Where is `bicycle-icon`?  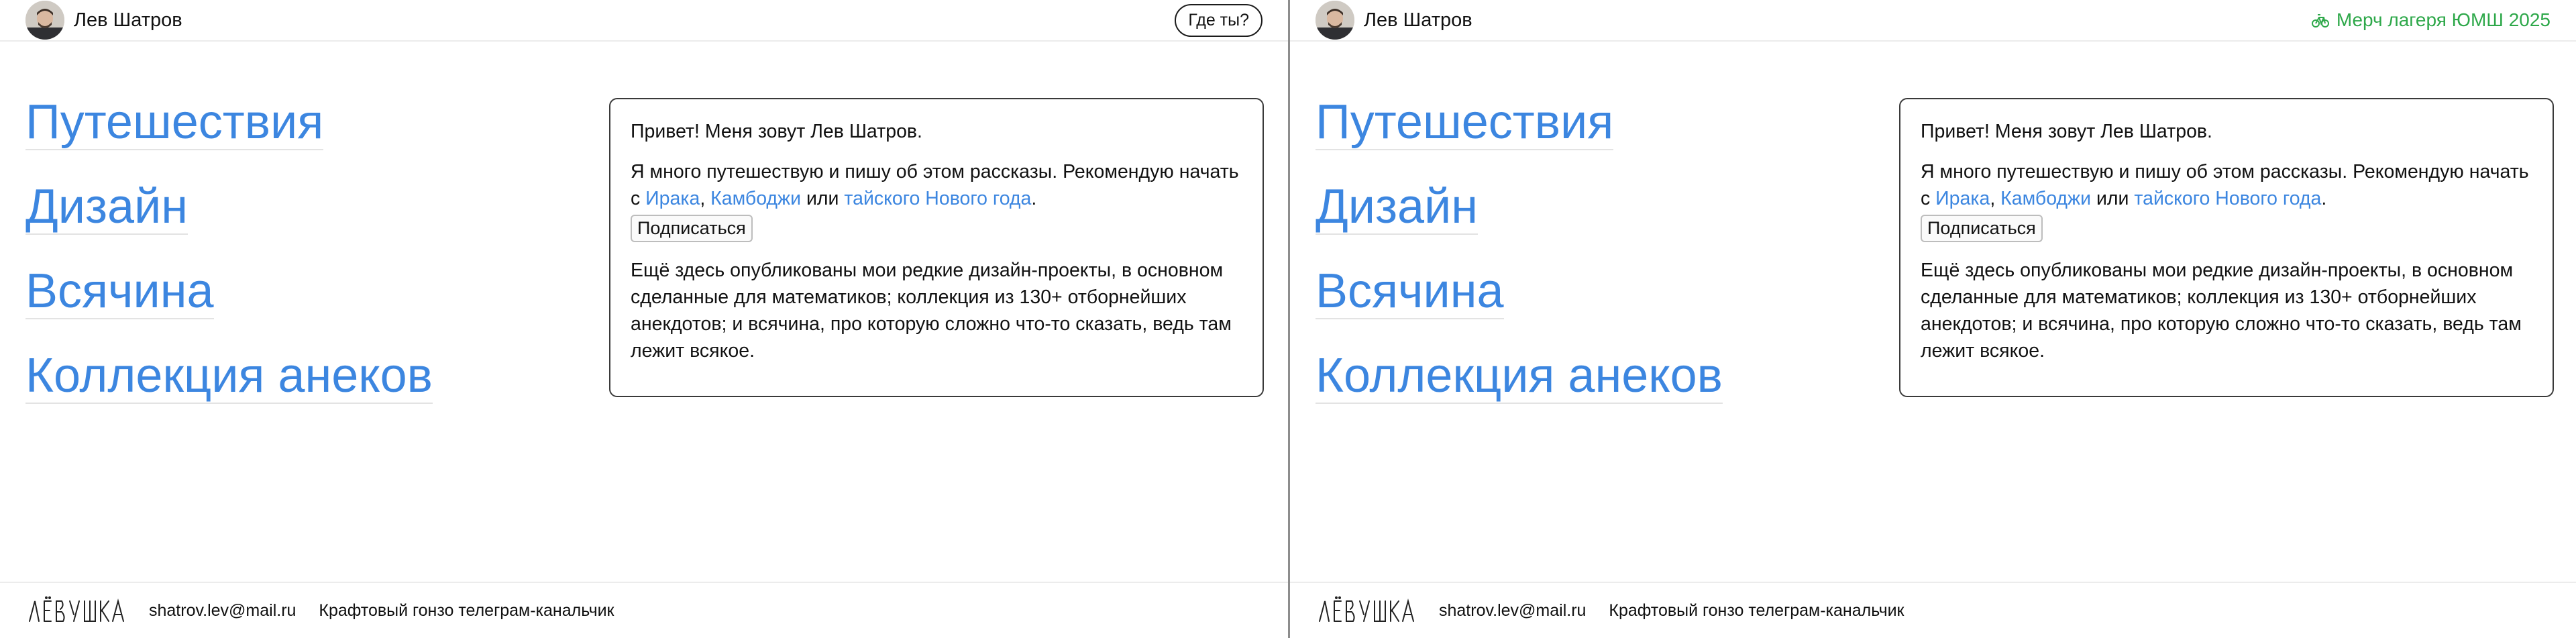
bicycle-icon is located at coordinates (2320, 21).